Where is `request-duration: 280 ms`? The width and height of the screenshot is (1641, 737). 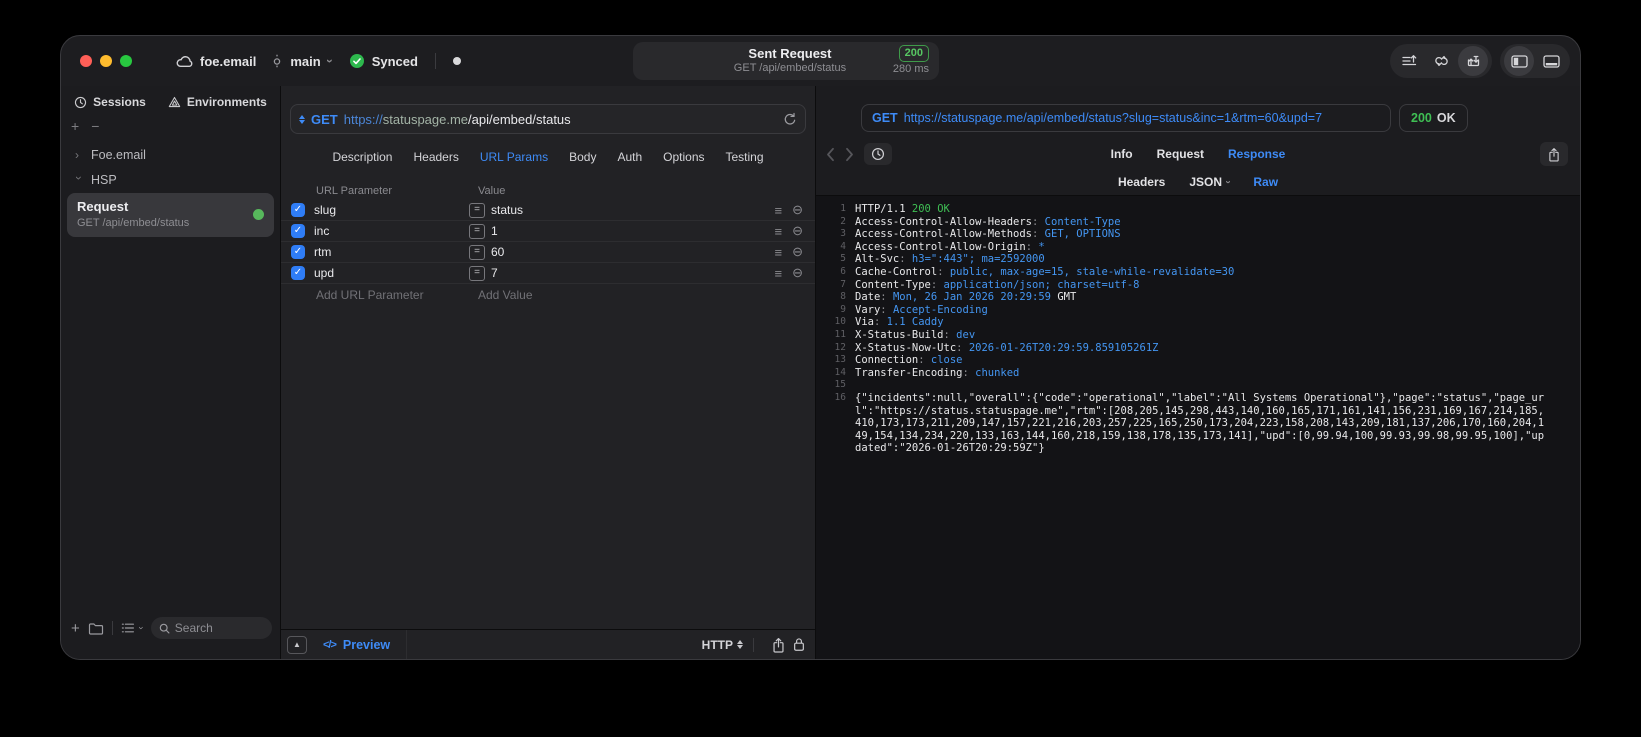
request-duration: 280 ms is located at coordinates (910, 69).